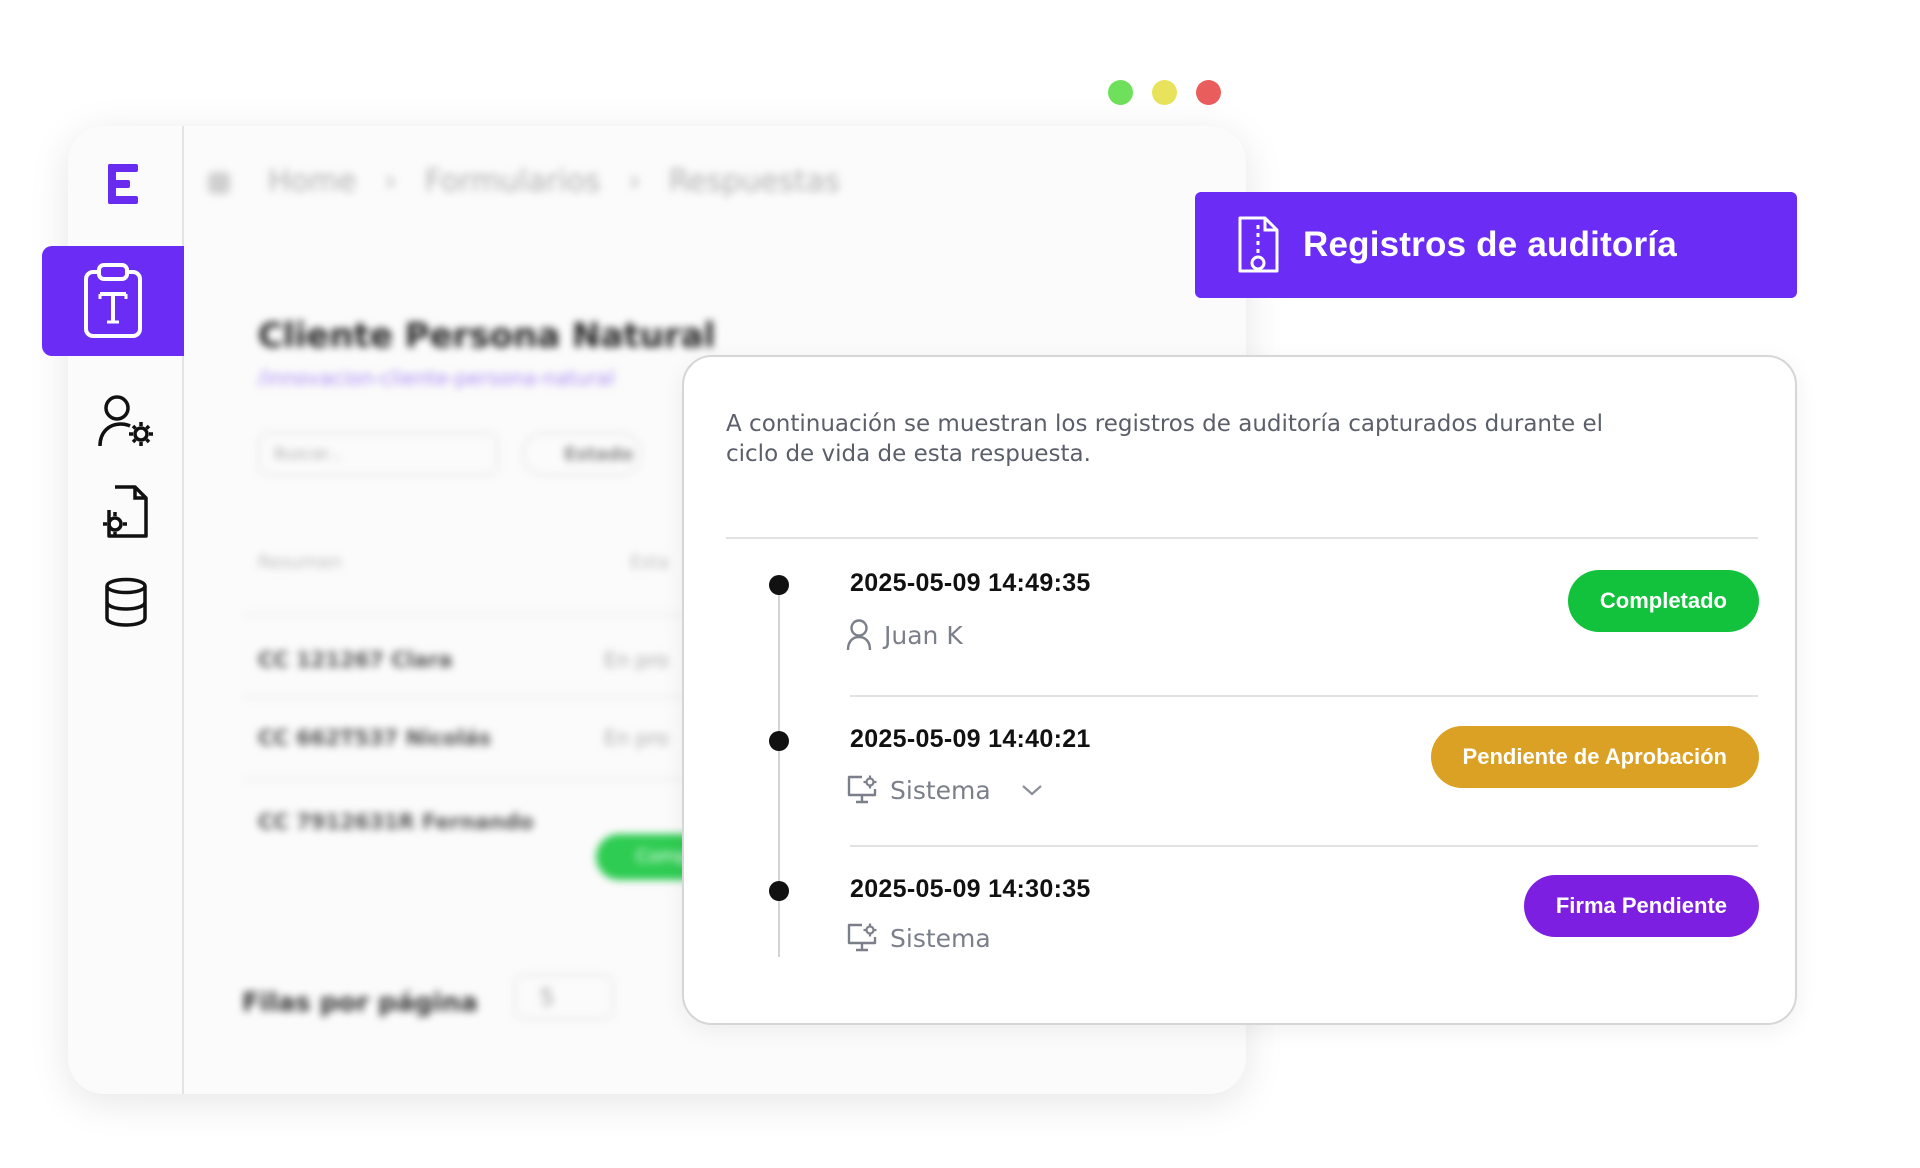 This screenshot has width=1920, height=1168. Describe the element at coordinates (436, 378) in the screenshot. I see `page-slug: /innovacion-cliente-persona-natural` at that location.